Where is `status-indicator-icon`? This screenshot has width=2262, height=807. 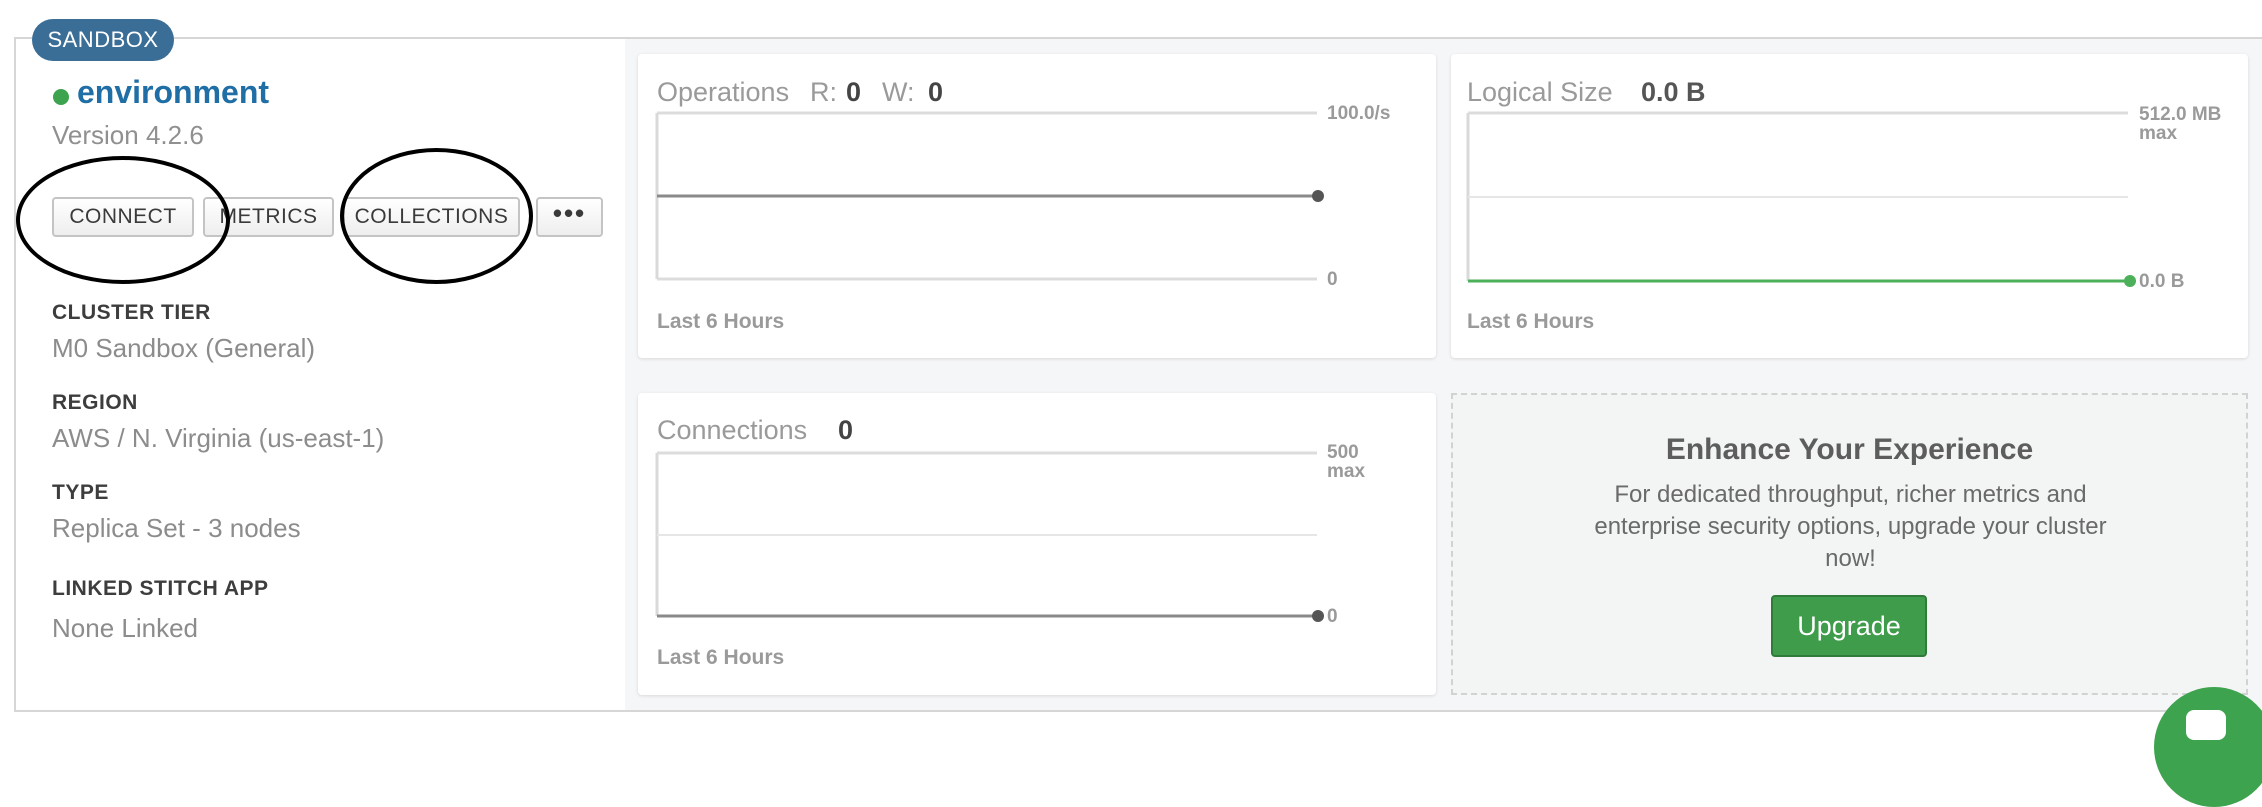 status-indicator-icon is located at coordinates (61, 97).